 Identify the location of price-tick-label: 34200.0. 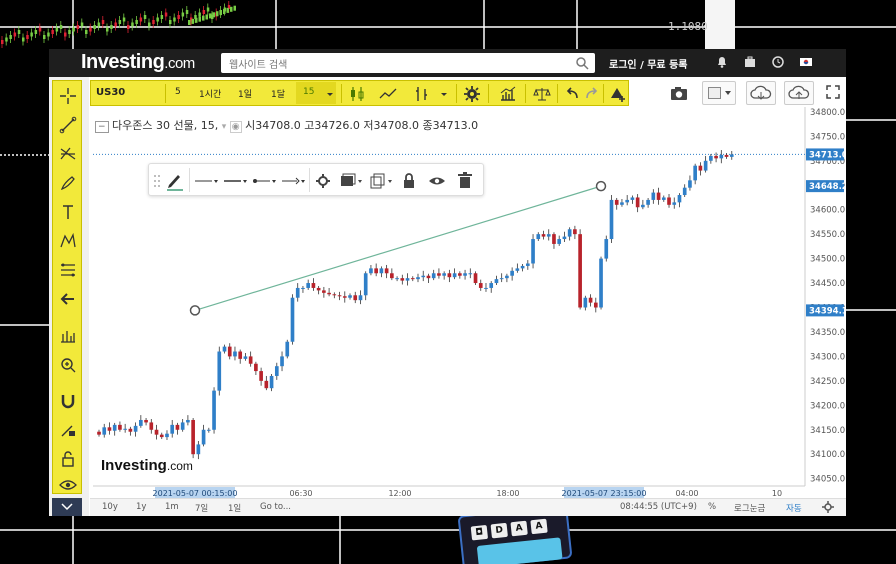
(827, 406).